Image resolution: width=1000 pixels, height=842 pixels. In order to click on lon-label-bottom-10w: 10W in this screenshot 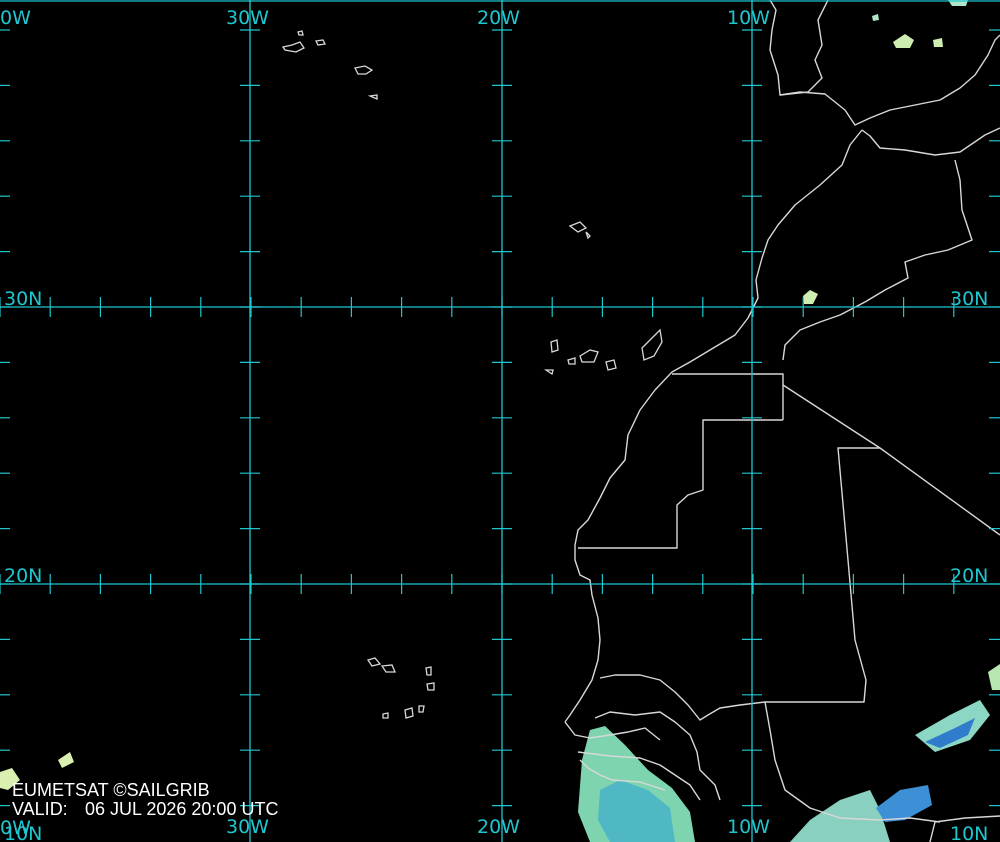, I will do `click(748, 827)`.